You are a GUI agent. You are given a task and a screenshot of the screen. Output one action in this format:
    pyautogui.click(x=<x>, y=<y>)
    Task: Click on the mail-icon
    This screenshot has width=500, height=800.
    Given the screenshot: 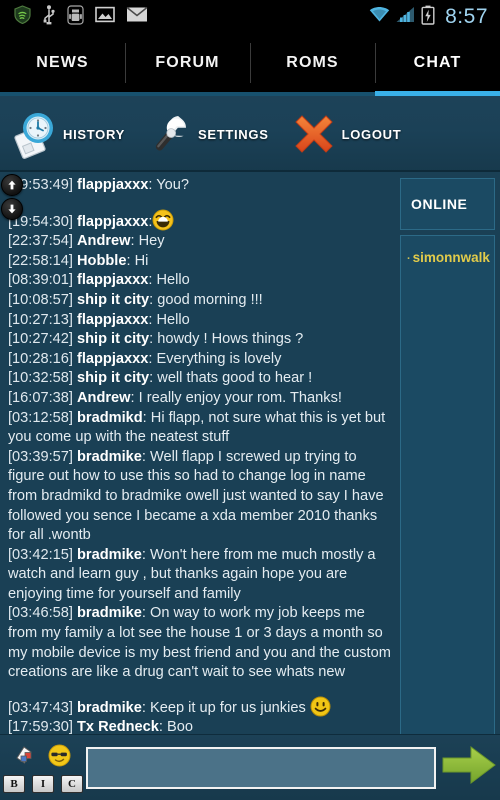 What is the action you would take?
    pyautogui.click(x=137, y=17)
    